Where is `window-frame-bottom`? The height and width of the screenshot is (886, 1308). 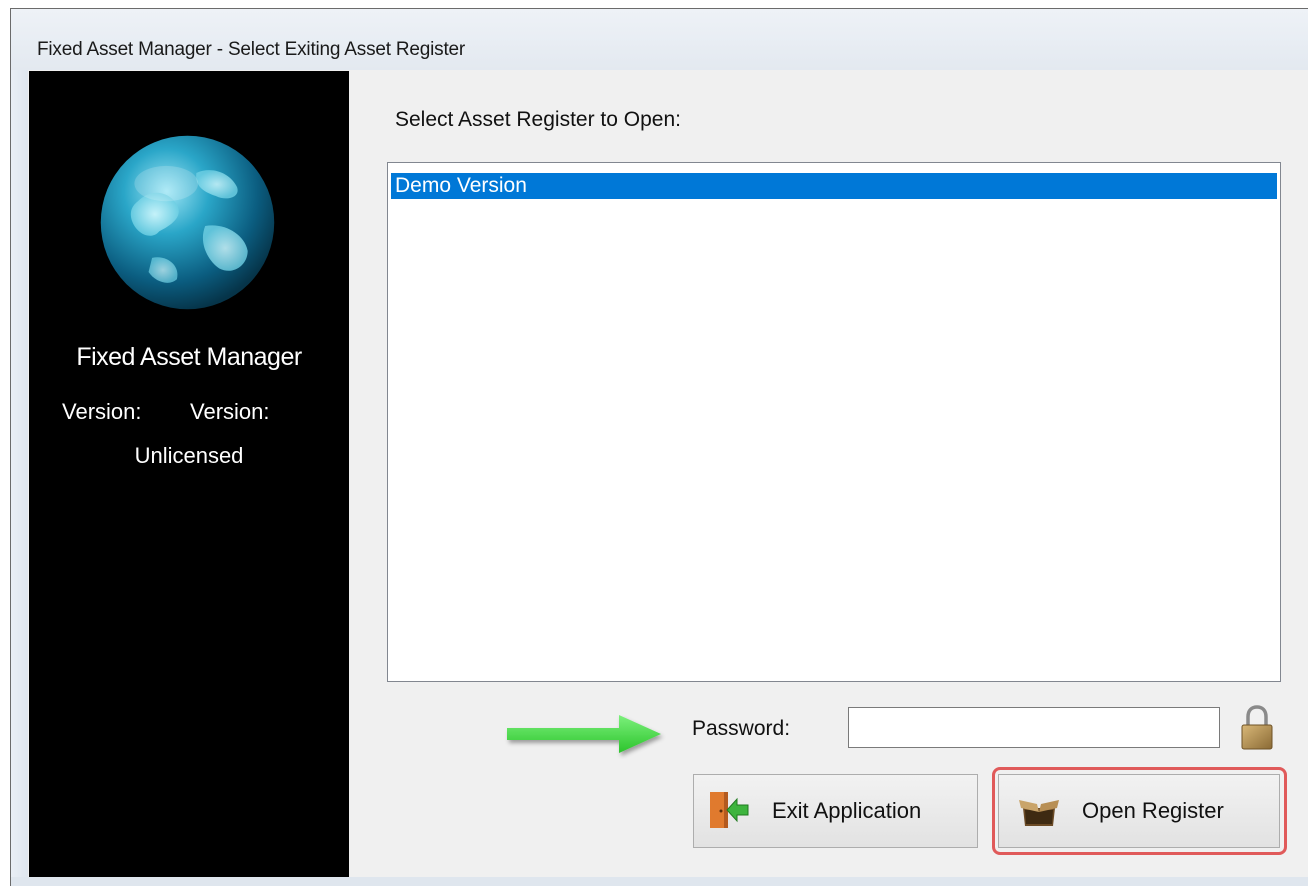 window-frame-bottom is located at coordinates (659, 881).